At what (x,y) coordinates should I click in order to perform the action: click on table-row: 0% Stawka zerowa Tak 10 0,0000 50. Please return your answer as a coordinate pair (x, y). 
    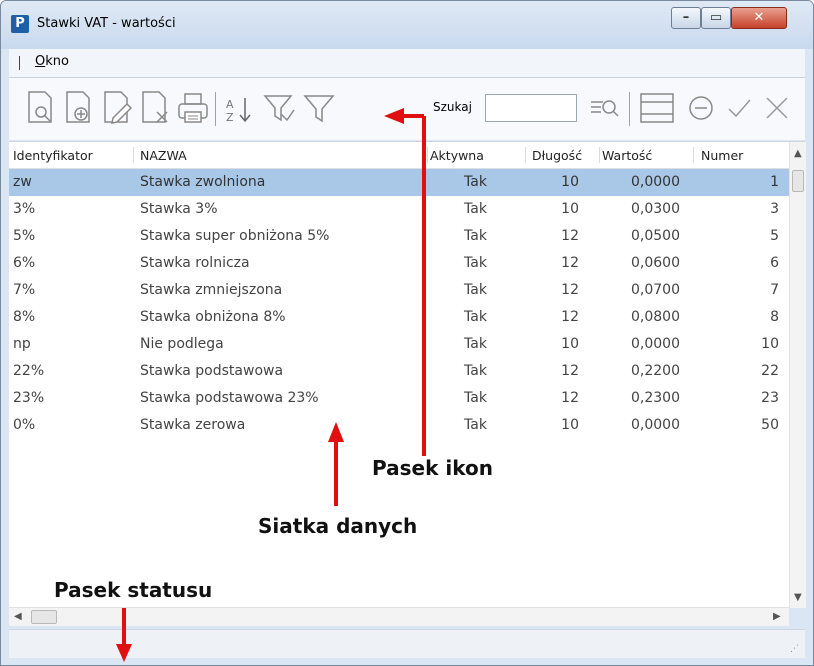
    Looking at the image, I should click on (399, 425).